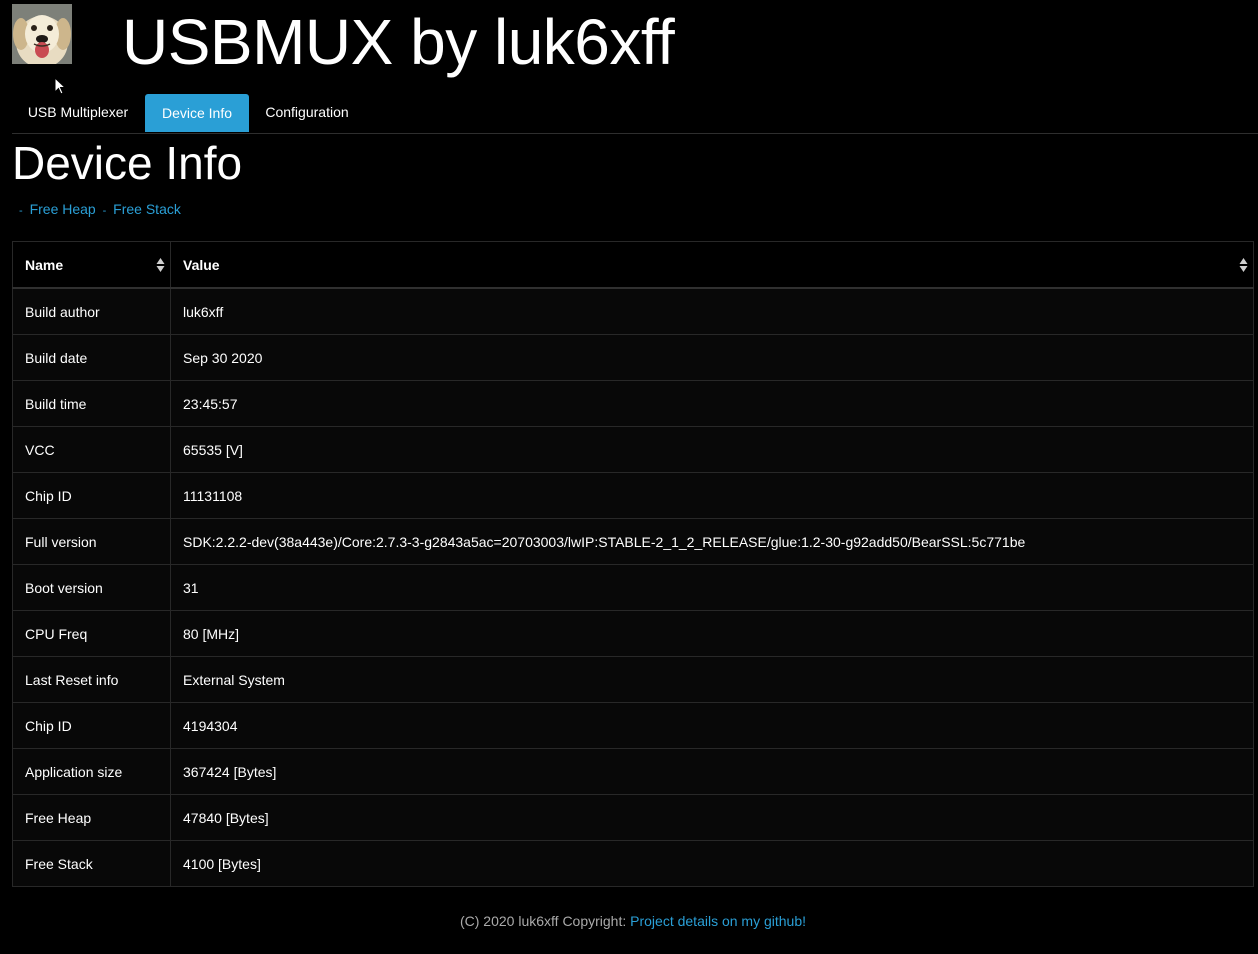 The image size is (1258, 954). What do you see at coordinates (91, 265) in the screenshot?
I see `column-header-name: Name` at bounding box center [91, 265].